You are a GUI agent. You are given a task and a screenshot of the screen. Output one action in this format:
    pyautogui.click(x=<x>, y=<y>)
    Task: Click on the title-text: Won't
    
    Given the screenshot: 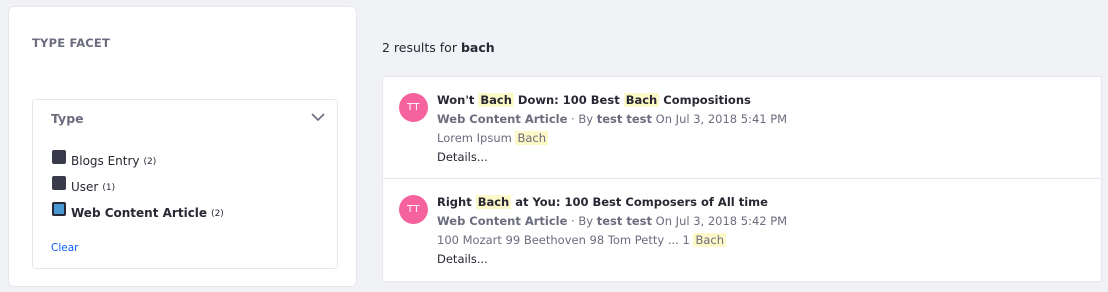 What is the action you would take?
    pyautogui.click(x=458, y=100)
    